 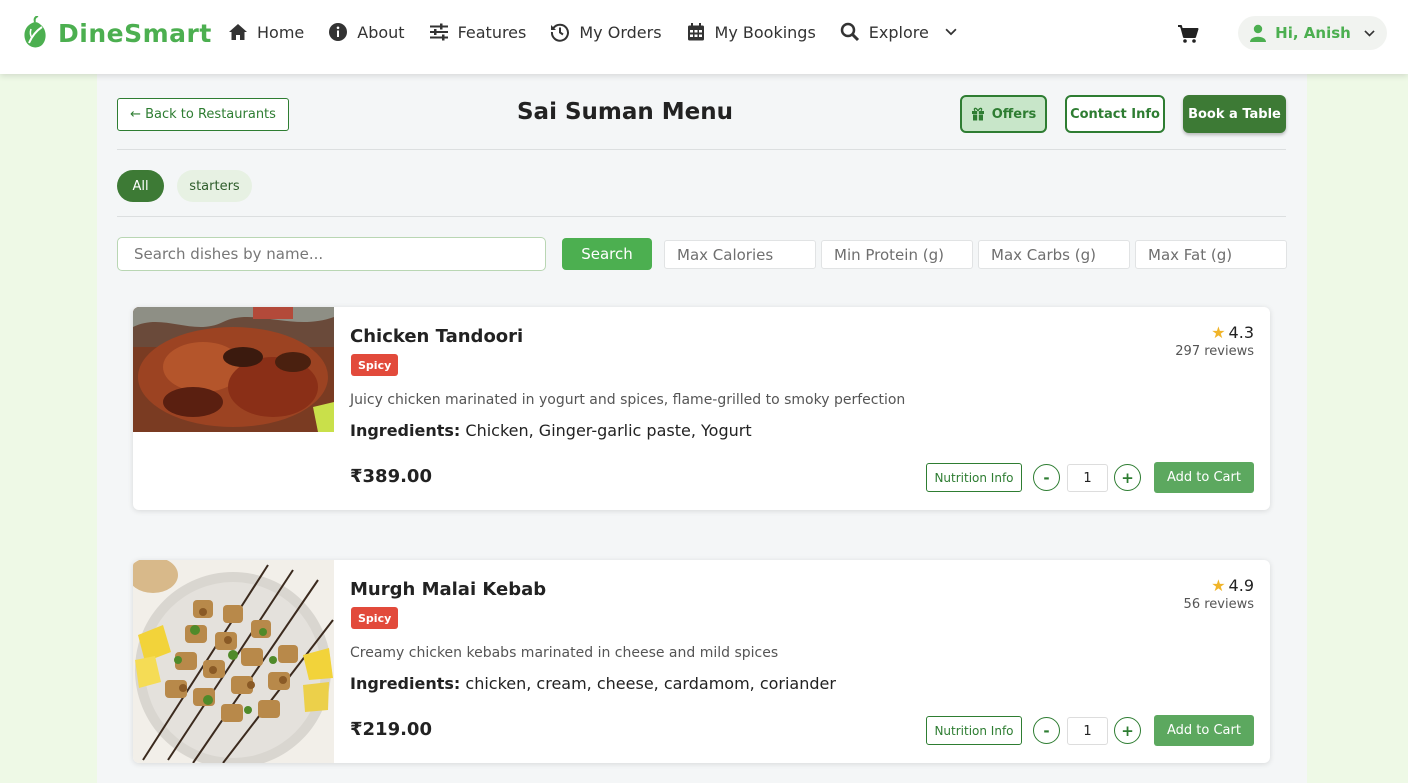 What do you see at coordinates (1014, 114) in the screenshot?
I see `offers-label: Offers` at bounding box center [1014, 114].